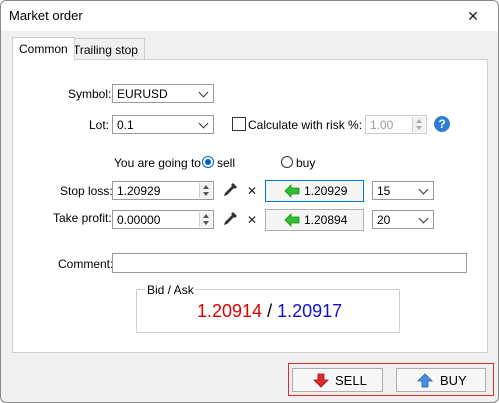 This screenshot has height=403, width=499. Describe the element at coordinates (384, 220) in the screenshot. I see `take-profit-points-value: 20` at that location.